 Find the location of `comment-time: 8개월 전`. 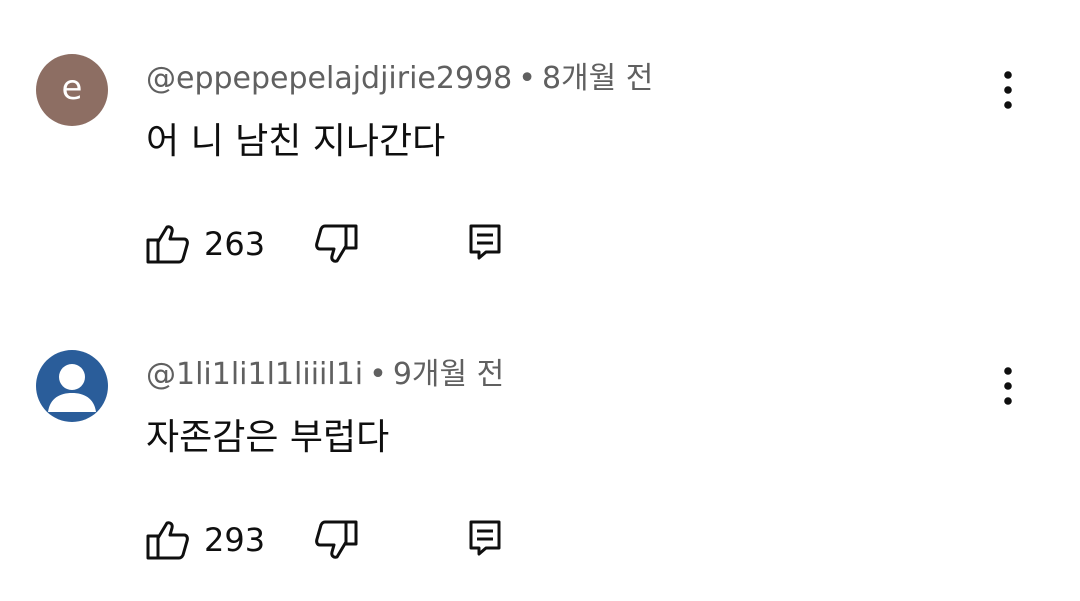

comment-time: 8개월 전 is located at coordinates (597, 78).